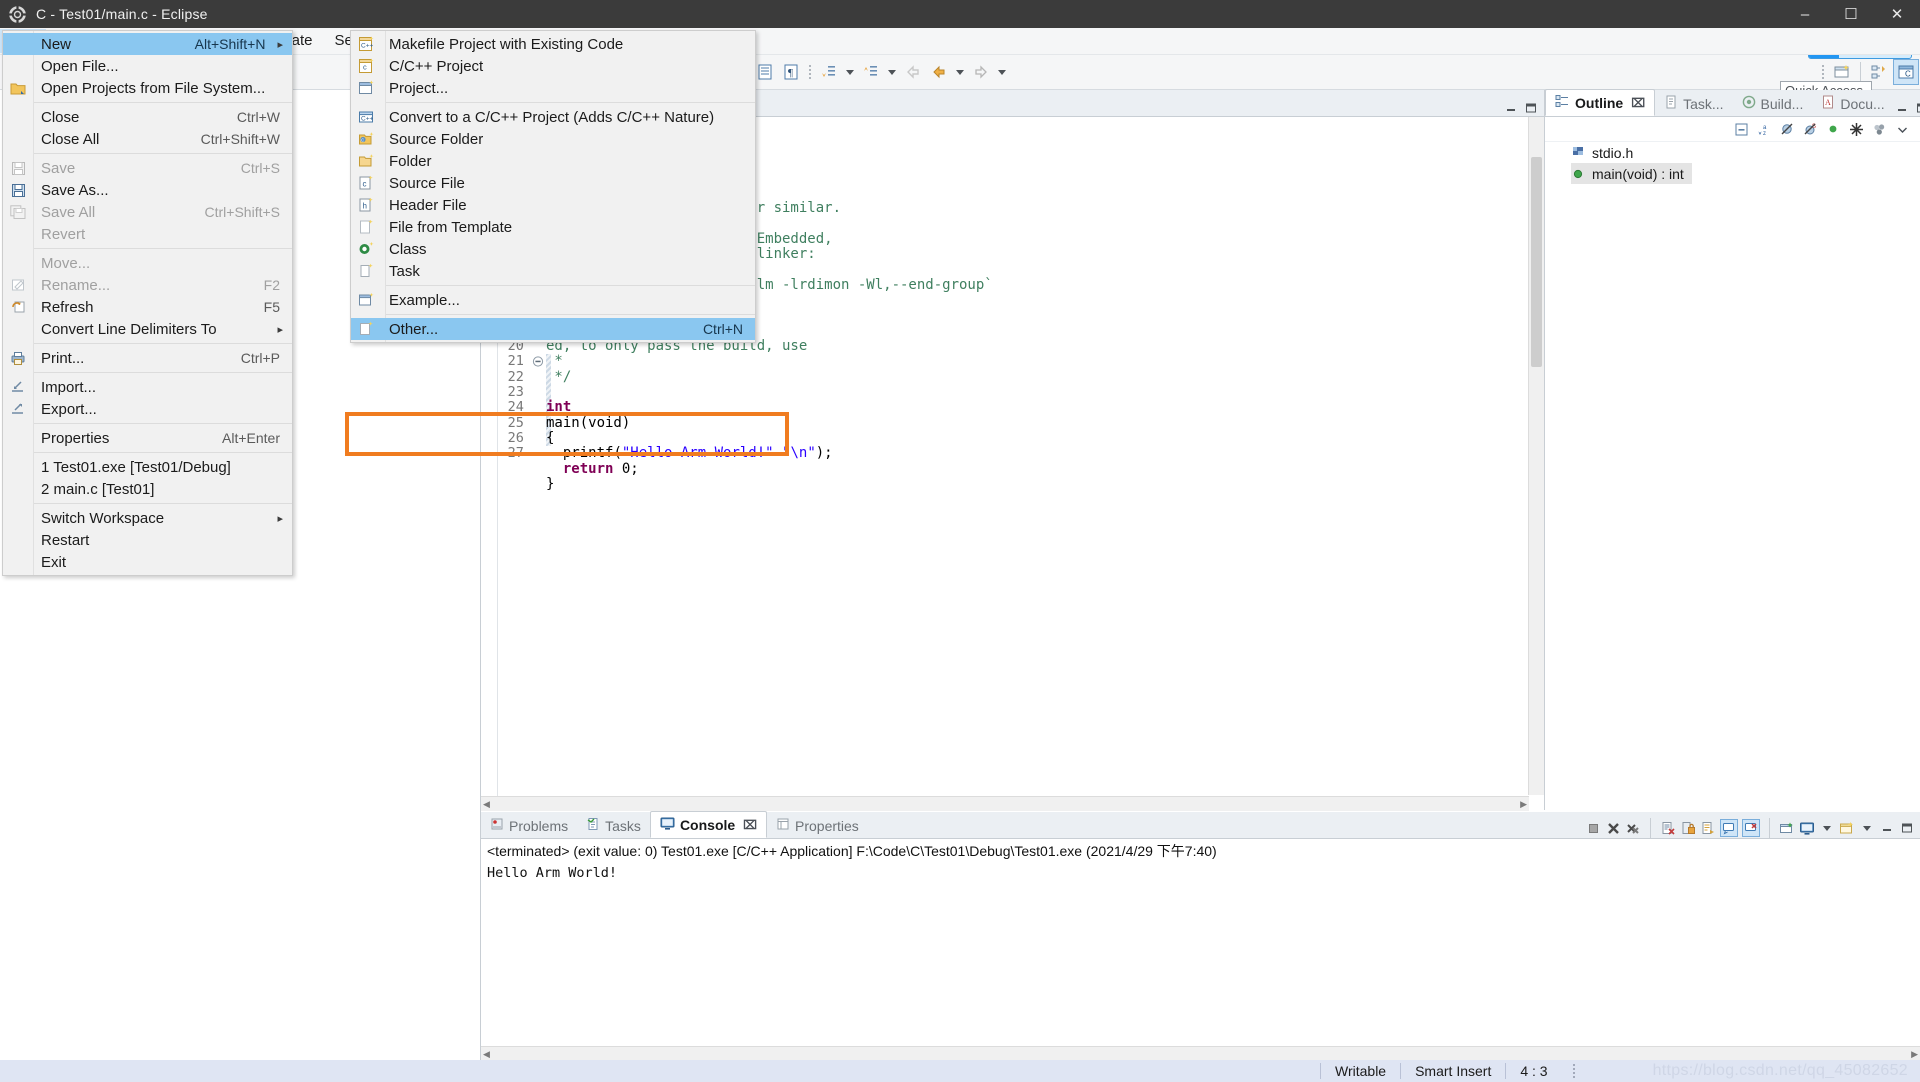  Describe the element at coordinates (486, 804) in the screenshot. I see `scroll-left-arrow-icon: ◀` at that location.